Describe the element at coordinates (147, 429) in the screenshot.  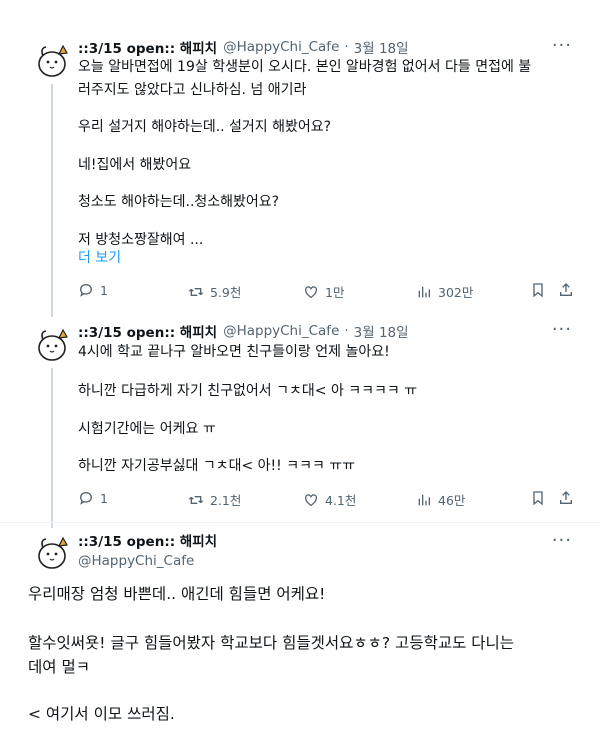
I see `tweet-line: 시험기간에는 어케요 ㅠ` at that location.